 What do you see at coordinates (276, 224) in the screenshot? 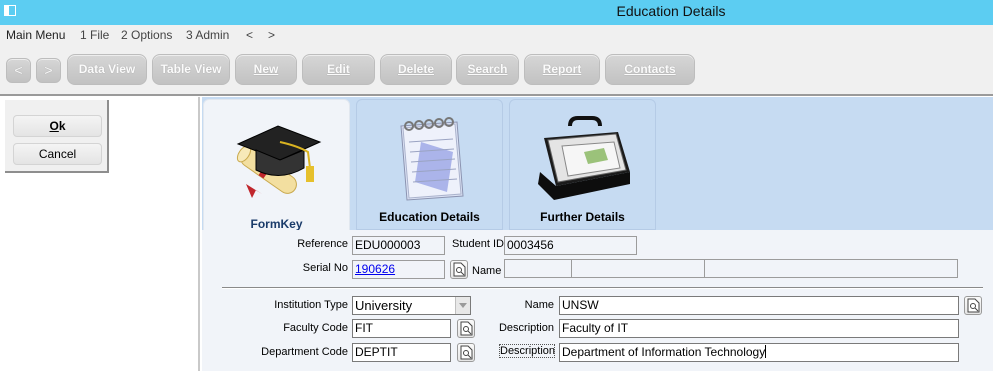
I see `tab-formkey-label: FormKey` at bounding box center [276, 224].